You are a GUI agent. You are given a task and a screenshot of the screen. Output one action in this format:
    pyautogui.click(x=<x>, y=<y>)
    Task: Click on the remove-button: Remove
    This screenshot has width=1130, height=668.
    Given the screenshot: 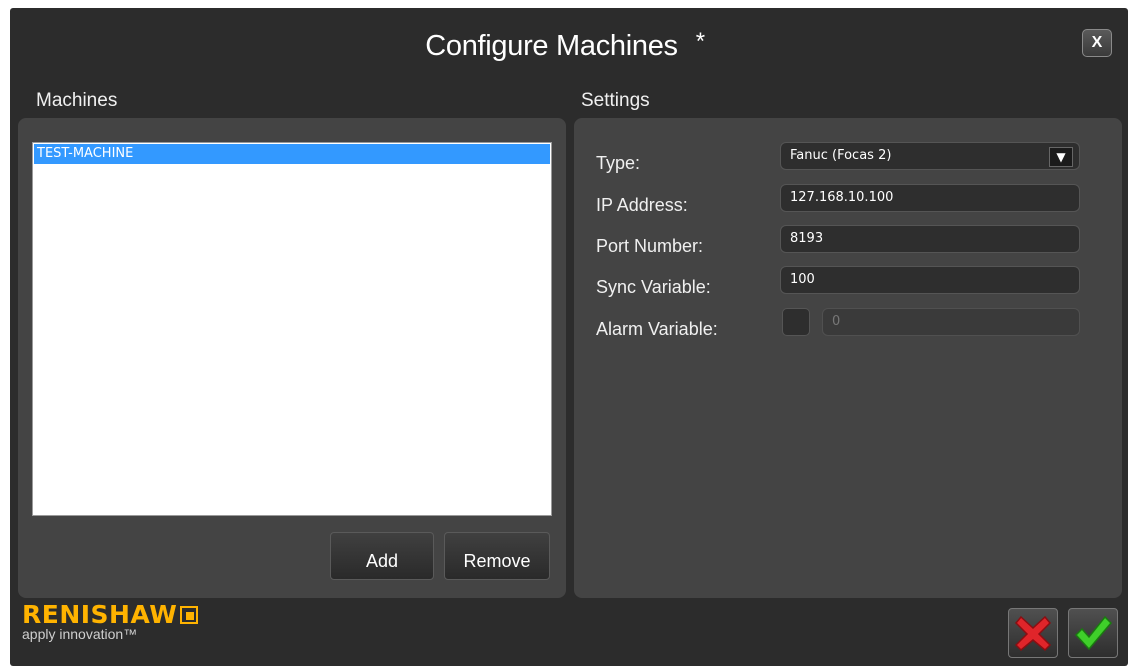 What is the action you would take?
    pyautogui.click(x=497, y=556)
    